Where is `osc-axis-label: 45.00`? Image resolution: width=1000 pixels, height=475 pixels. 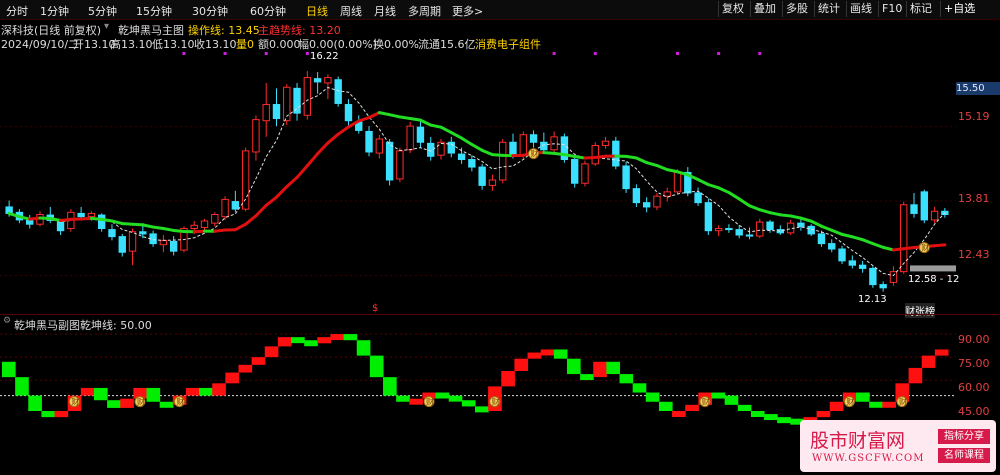 osc-axis-label: 45.00 is located at coordinates (974, 411).